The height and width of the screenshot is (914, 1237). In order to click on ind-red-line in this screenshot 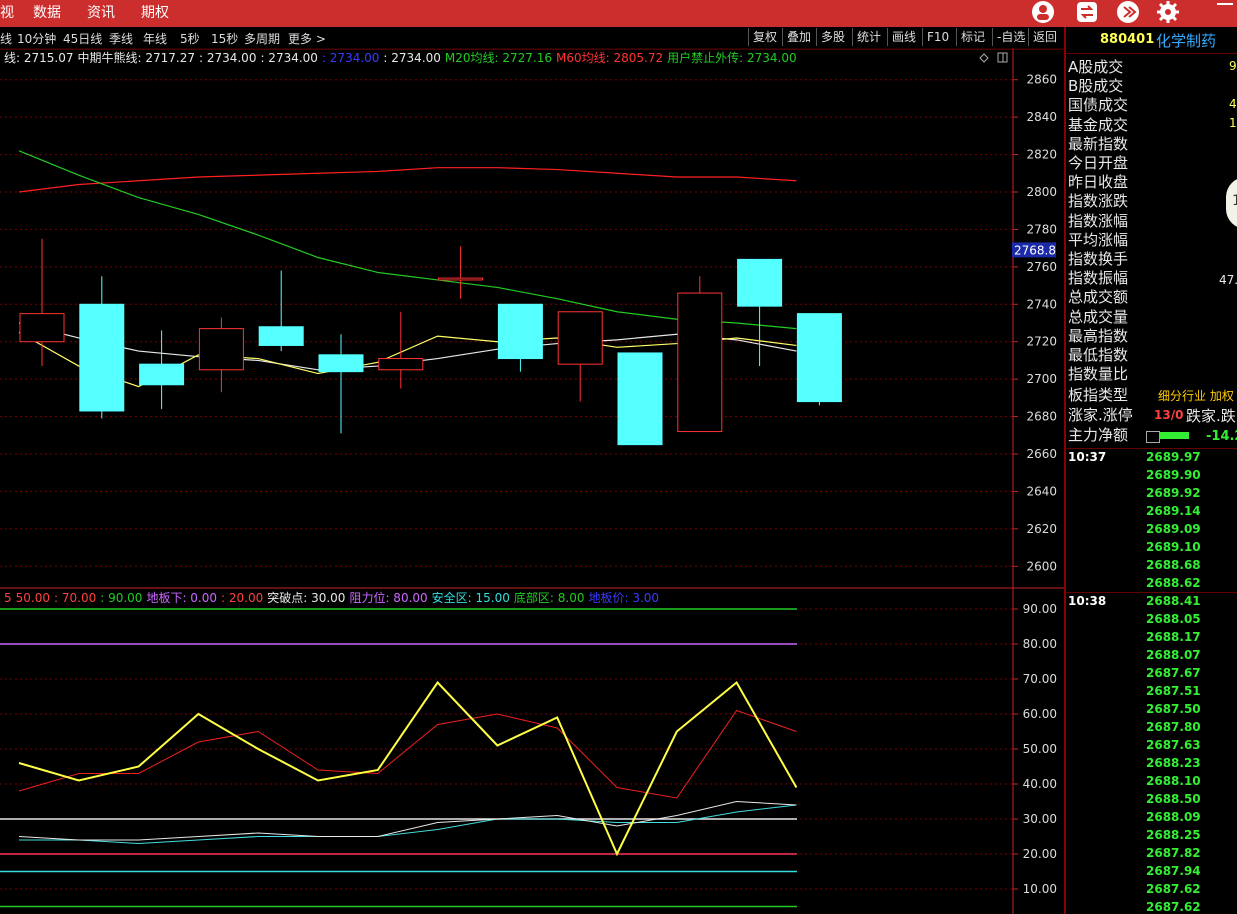, I will do `click(407, 754)`.